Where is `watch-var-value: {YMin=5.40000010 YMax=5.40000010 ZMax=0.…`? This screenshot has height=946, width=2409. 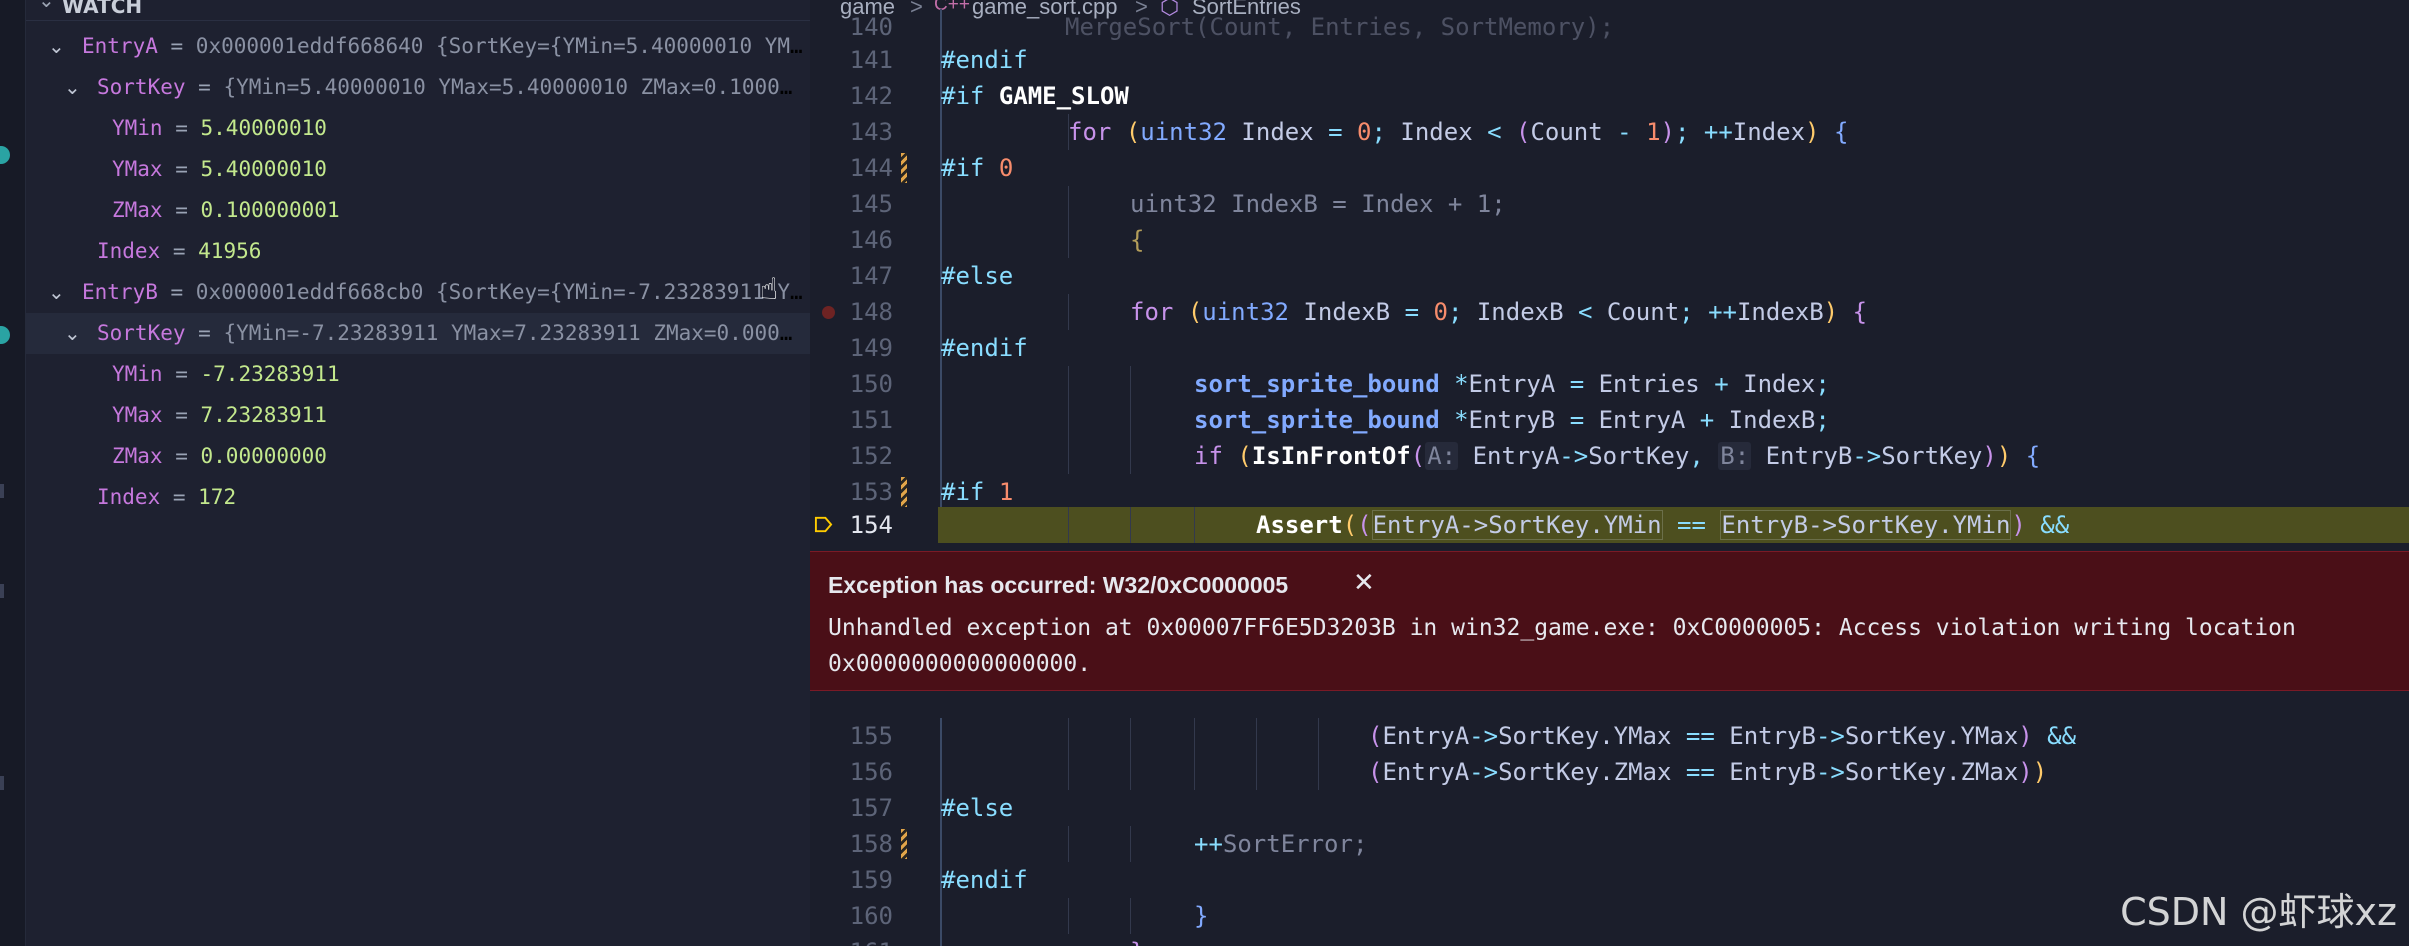 watch-var-value: {YMin=5.40000010 YMax=5.40000010 ZMax=0.… is located at coordinates (513, 87).